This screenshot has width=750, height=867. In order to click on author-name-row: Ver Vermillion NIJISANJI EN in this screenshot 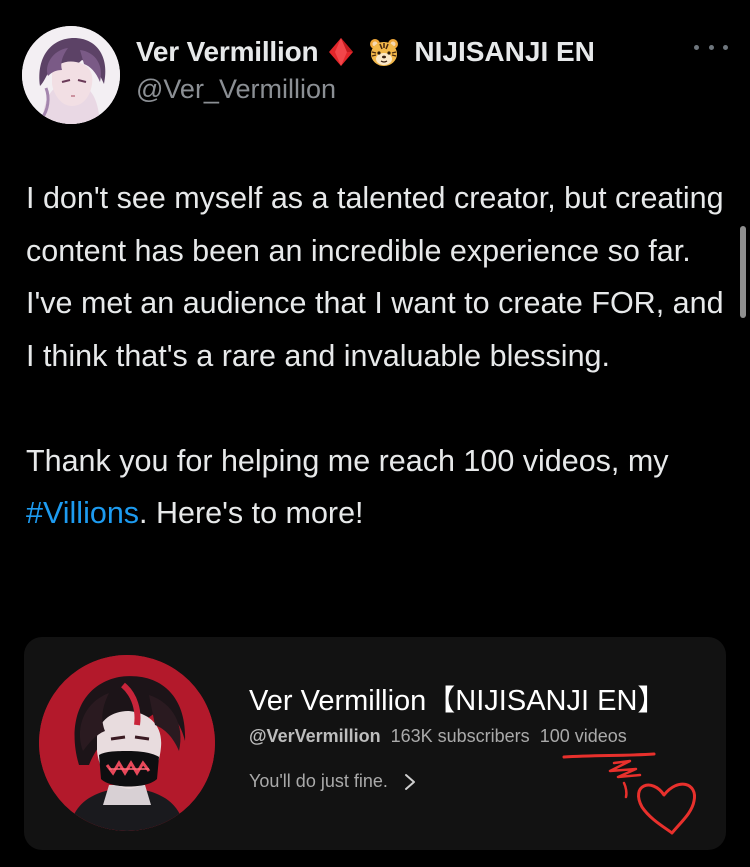, I will do `click(365, 52)`.